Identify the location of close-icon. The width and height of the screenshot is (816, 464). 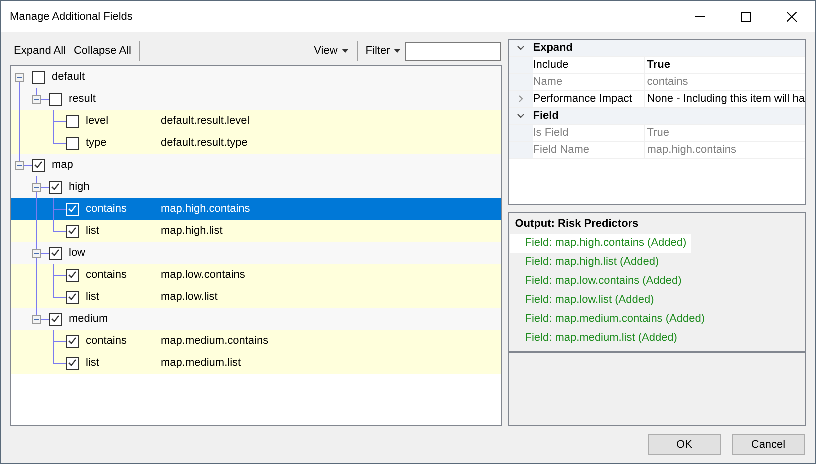
(792, 17).